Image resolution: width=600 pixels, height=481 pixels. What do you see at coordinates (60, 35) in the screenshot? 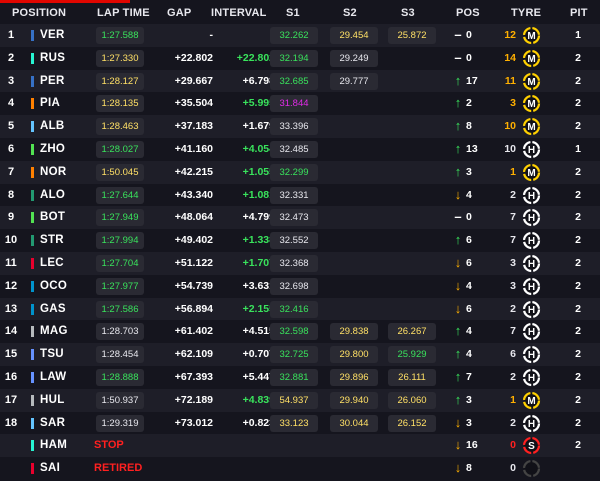
I see `driver-code: VER` at bounding box center [60, 35].